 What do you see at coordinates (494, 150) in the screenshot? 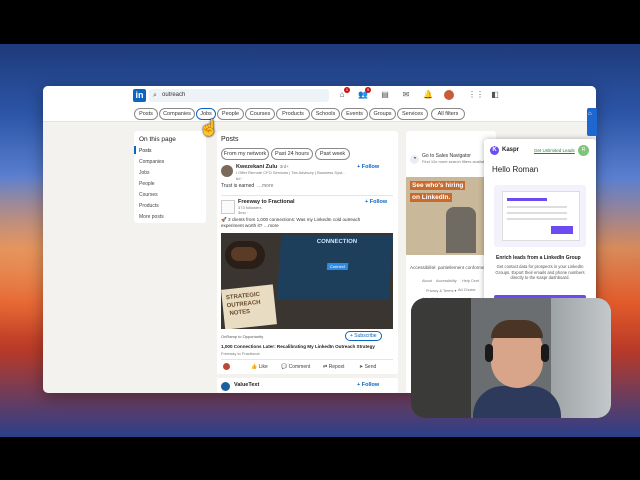
I see `kaspr-logo: K` at bounding box center [494, 150].